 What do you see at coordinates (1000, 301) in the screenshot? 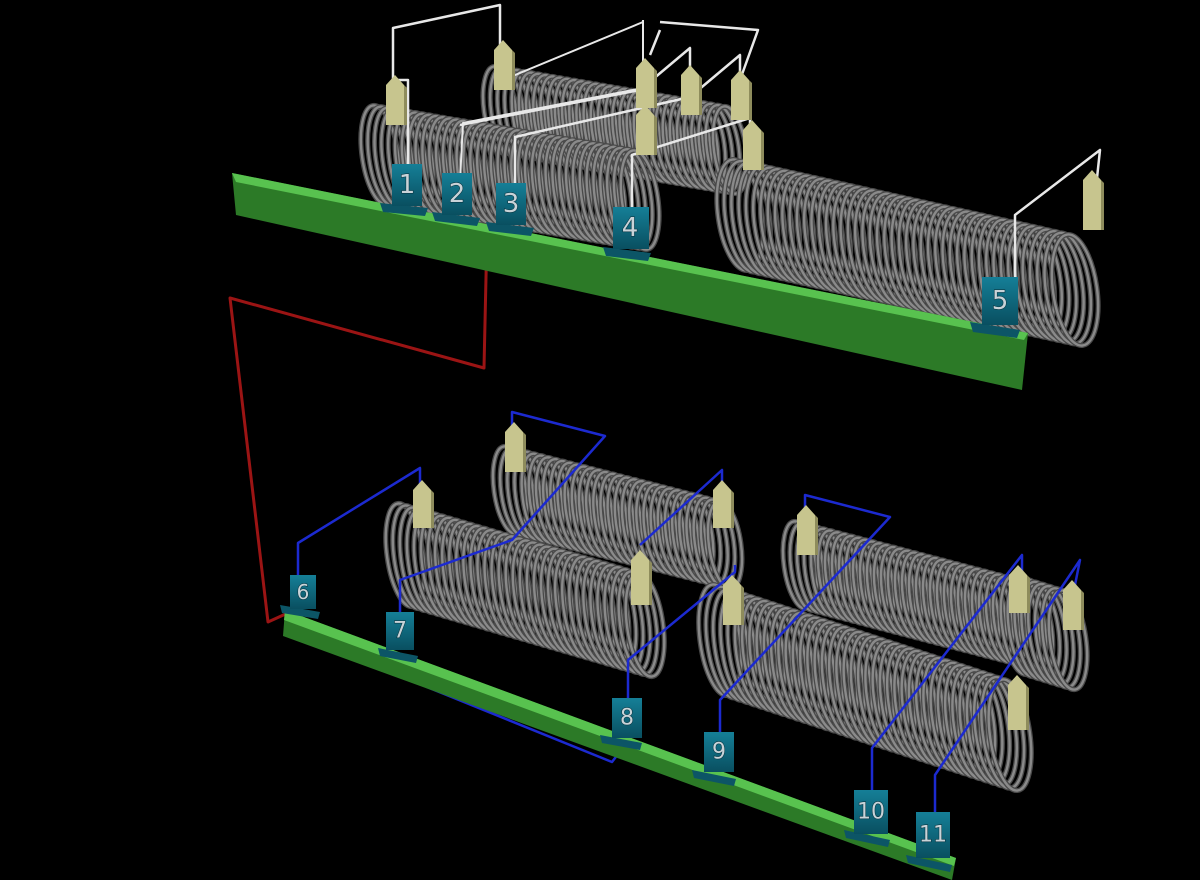
I see `terminal-label-5: 5` at bounding box center [1000, 301].